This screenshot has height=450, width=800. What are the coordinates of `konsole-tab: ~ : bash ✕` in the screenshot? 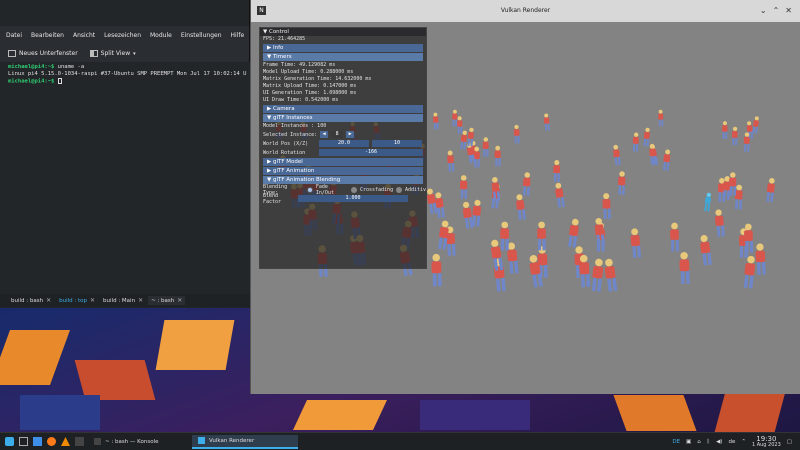 It's located at (167, 300).